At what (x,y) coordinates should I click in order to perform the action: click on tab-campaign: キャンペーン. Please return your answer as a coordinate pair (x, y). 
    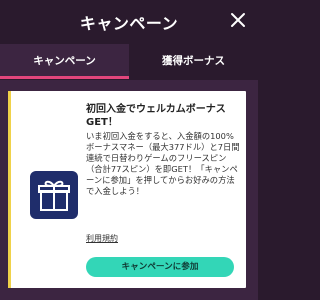
    Looking at the image, I should click on (64, 61).